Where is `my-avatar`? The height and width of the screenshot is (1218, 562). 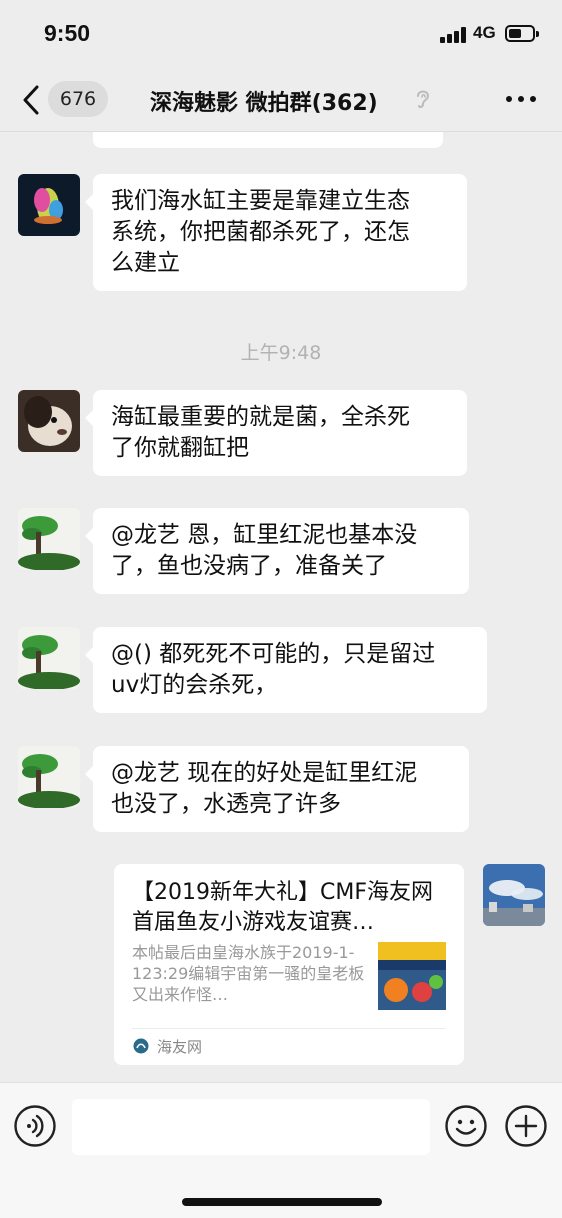 my-avatar is located at coordinates (514, 895).